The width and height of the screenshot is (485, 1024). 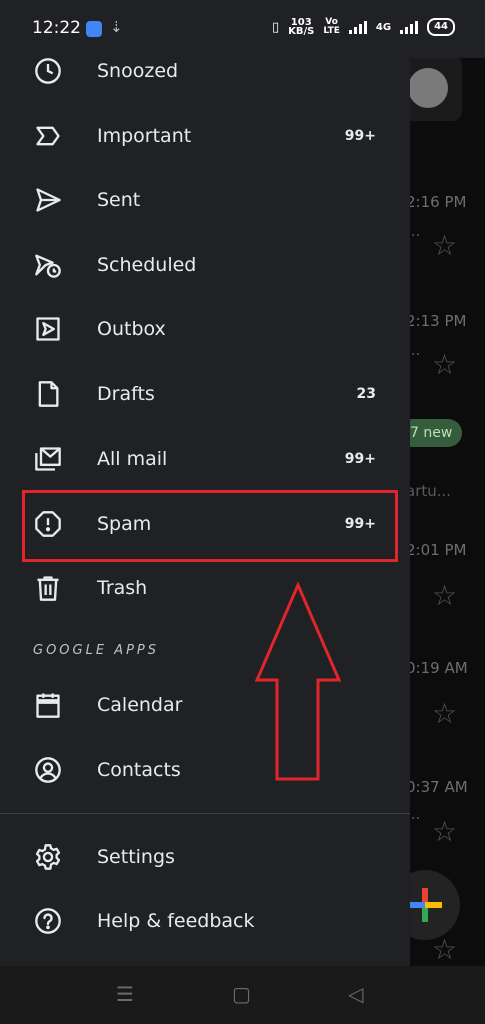 What do you see at coordinates (136, 857) in the screenshot?
I see `drawer-item-label: Settings` at bounding box center [136, 857].